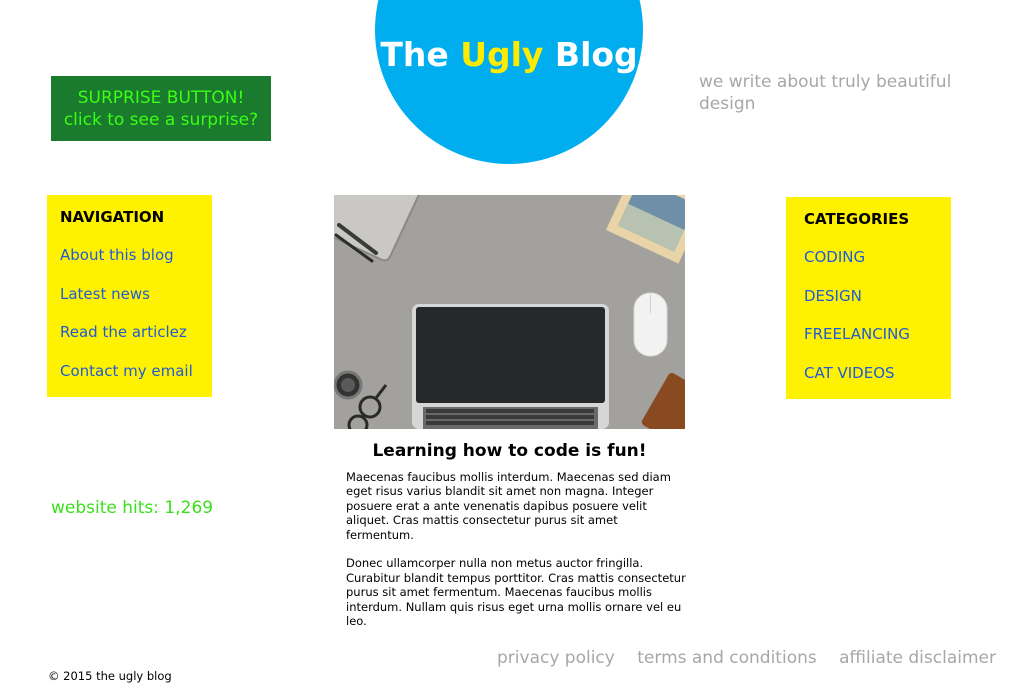  I want to click on footer-link-affiliate-disclaimer: affiliate disclaimer, so click(917, 658).